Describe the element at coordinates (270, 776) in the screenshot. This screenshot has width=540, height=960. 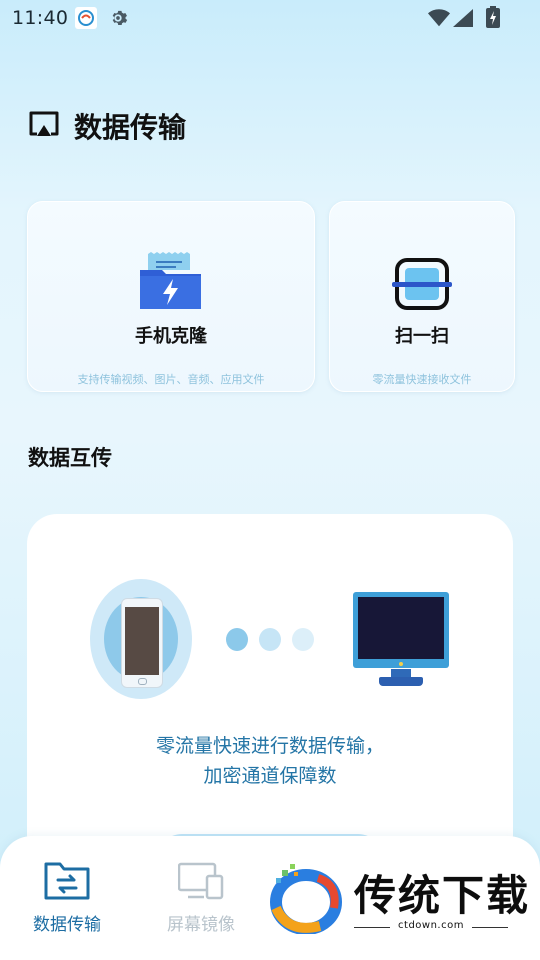
I see `transfer-description-line-2: 加密通道保障数` at that location.